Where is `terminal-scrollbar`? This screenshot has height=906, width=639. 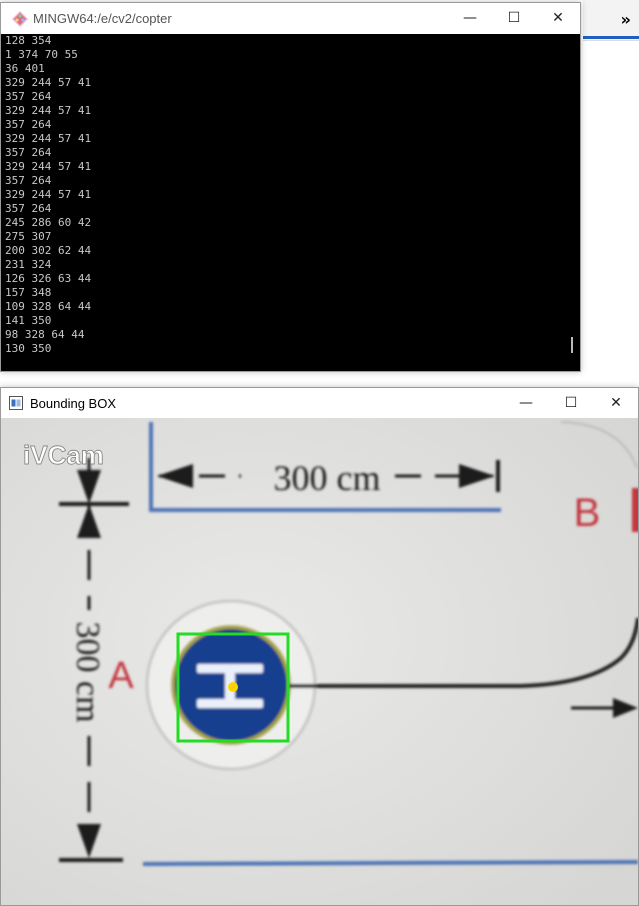
terminal-scrollbar is located at coordinates (572, 202).